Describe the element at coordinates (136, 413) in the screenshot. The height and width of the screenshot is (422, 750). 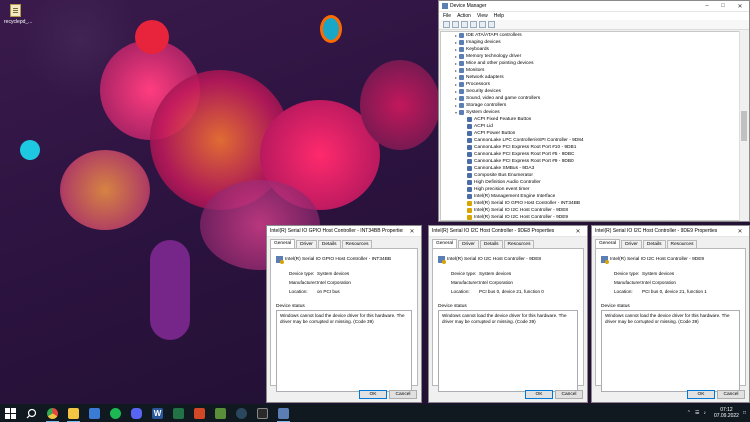
I see `taskbar-app-discord` at that location.